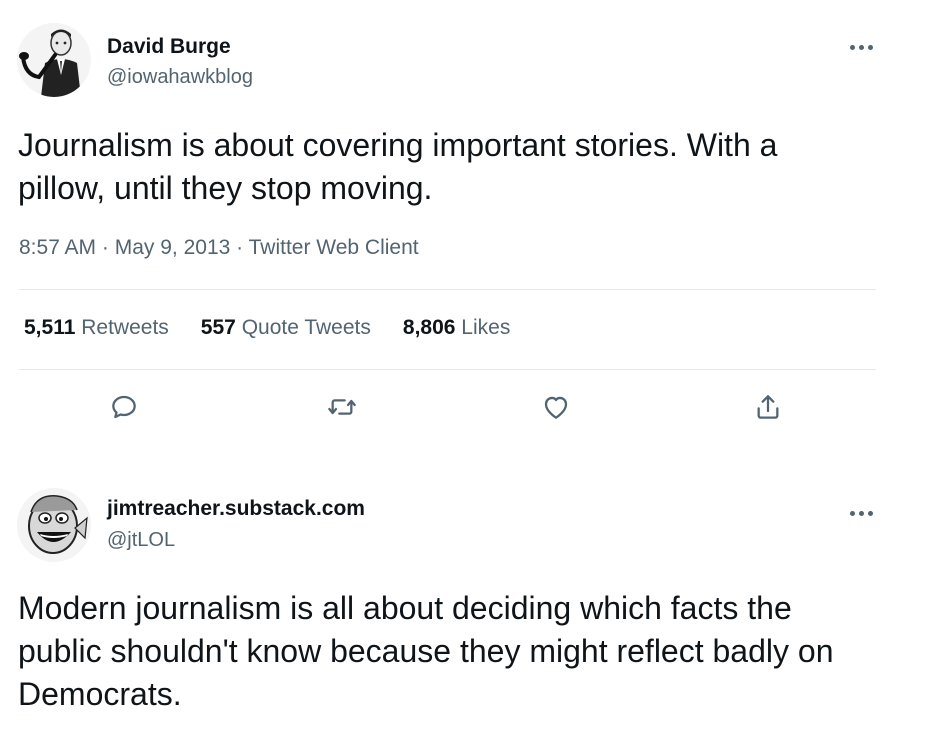  I want to click on tweet-actions, so click(462, 409).